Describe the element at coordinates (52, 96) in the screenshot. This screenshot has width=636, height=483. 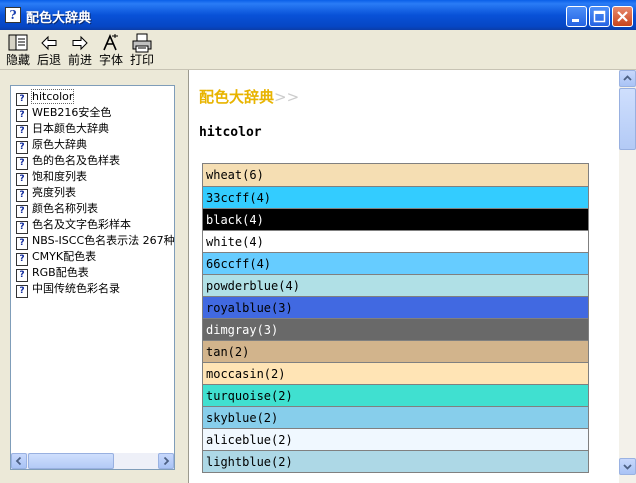
I see `sidebar-item-label: hitcolor` at that location.